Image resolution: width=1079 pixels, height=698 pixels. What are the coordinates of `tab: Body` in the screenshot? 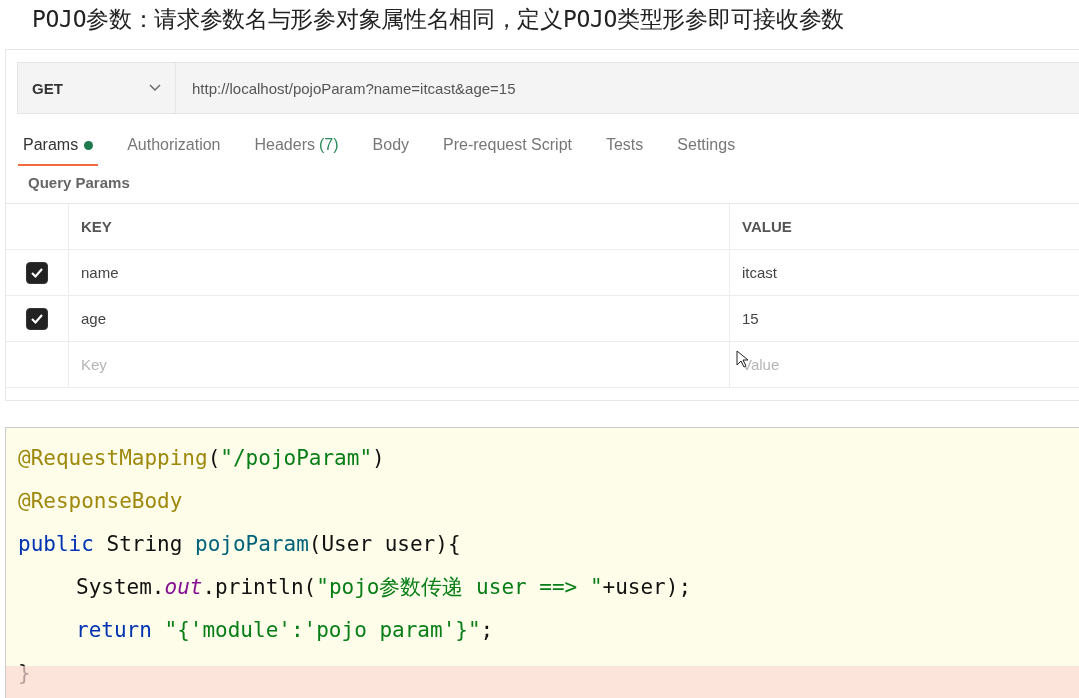 It's located at (391, 148).